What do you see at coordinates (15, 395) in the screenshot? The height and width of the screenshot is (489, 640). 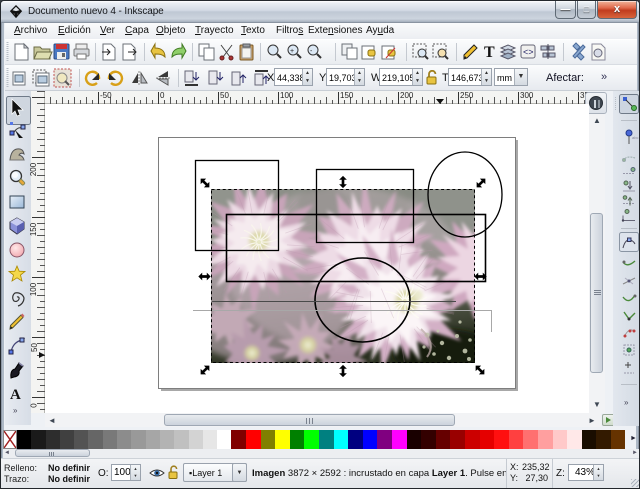 I see `svg-text: A` at bounding box center [15, 395].